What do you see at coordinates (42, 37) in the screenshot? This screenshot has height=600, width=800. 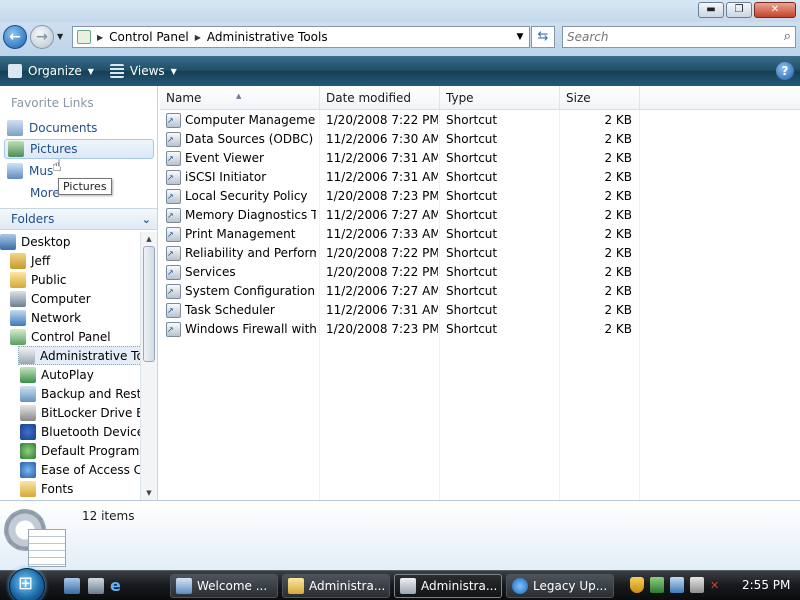 I see `forward-button: →` at bounding box center [42, 37].